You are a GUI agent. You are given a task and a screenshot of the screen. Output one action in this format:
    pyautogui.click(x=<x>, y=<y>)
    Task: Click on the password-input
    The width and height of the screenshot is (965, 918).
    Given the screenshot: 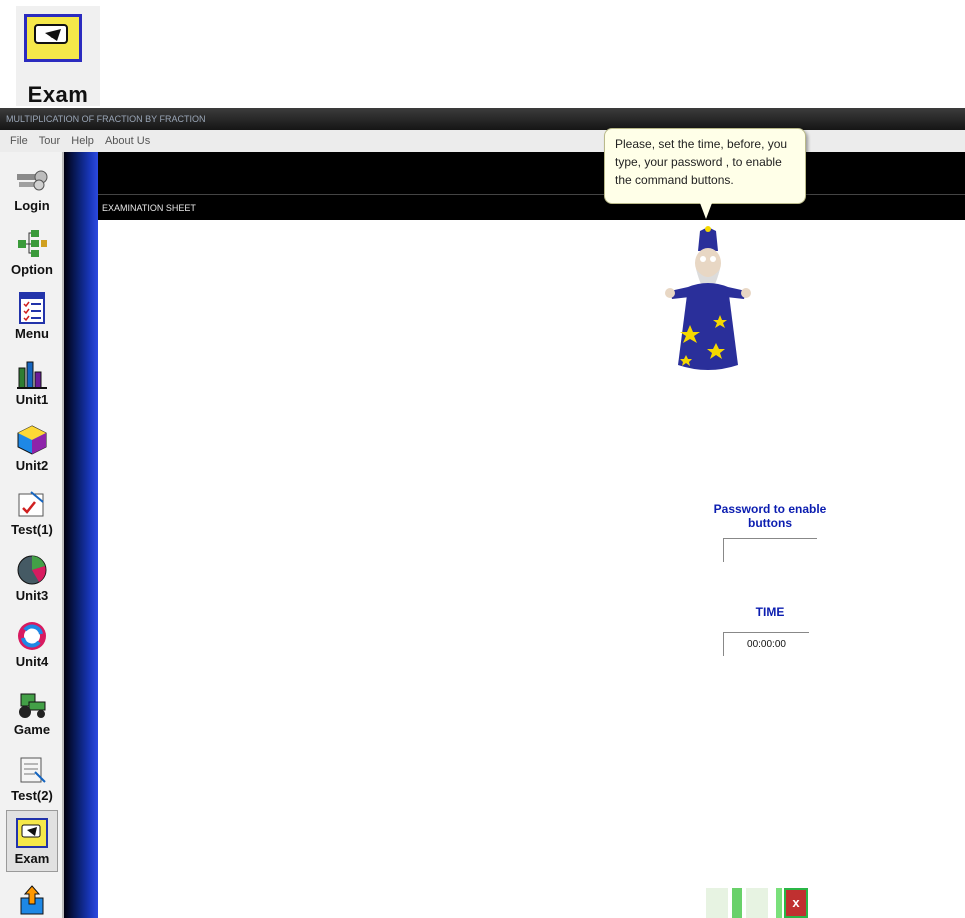 What is the action you would take?
    pyautogui.click(x=770, y=550)
    